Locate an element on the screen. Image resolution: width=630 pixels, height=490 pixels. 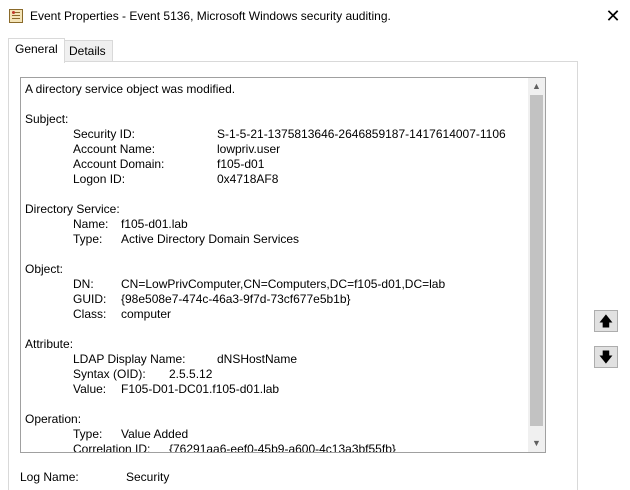
field-label: Account Domain: is located at coordinates (119, 164).